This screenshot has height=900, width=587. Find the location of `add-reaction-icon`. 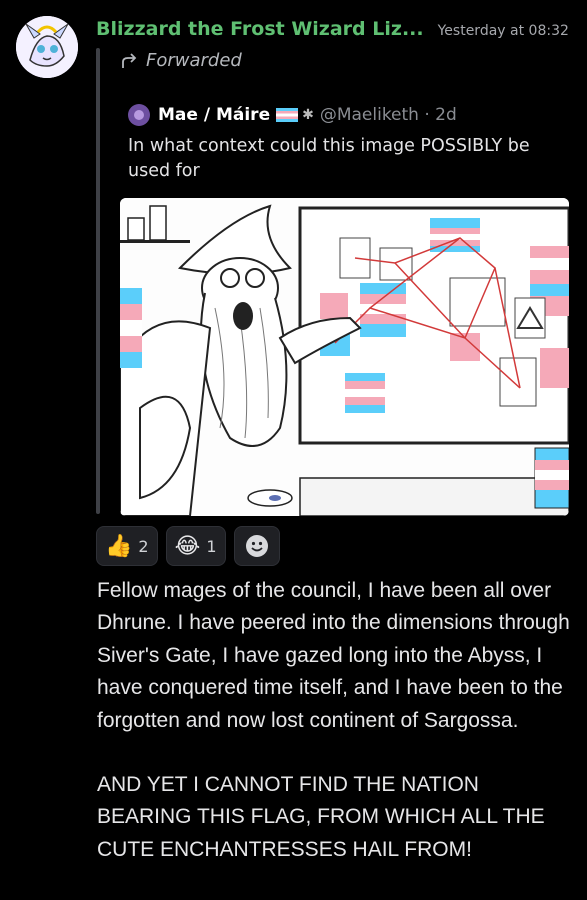

add-reaction-icon is located at coordinates (256, 546).